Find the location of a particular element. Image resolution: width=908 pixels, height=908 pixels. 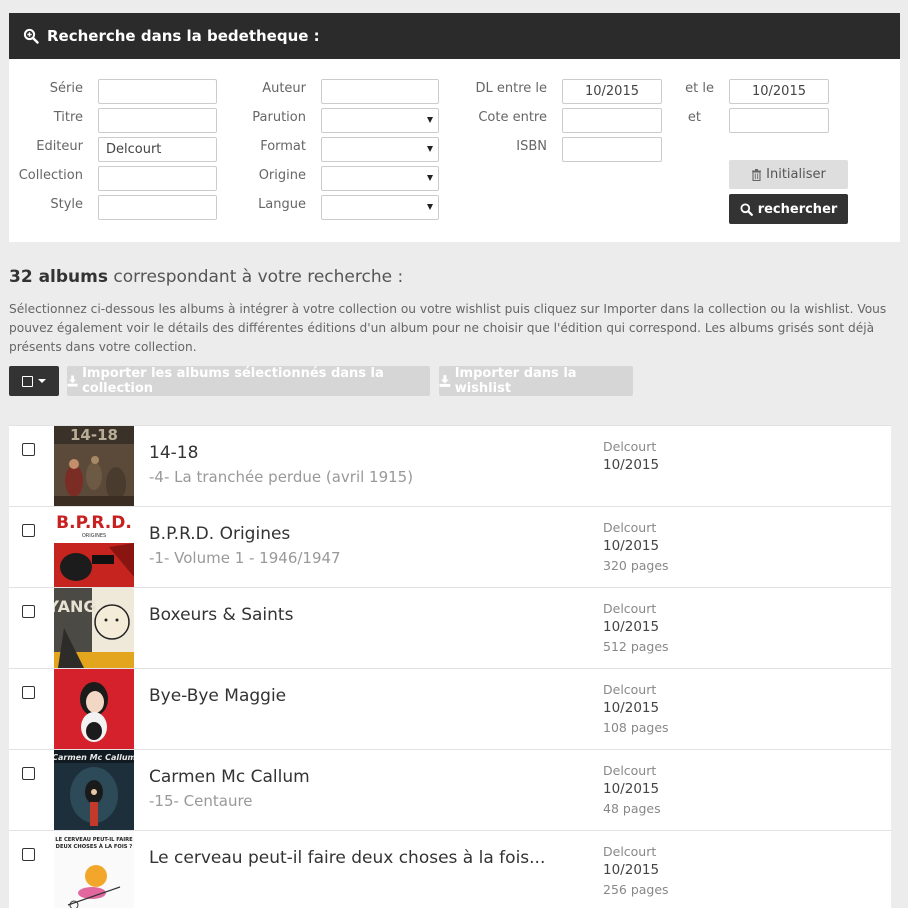

parution-select is located at coordinates (380, 120).